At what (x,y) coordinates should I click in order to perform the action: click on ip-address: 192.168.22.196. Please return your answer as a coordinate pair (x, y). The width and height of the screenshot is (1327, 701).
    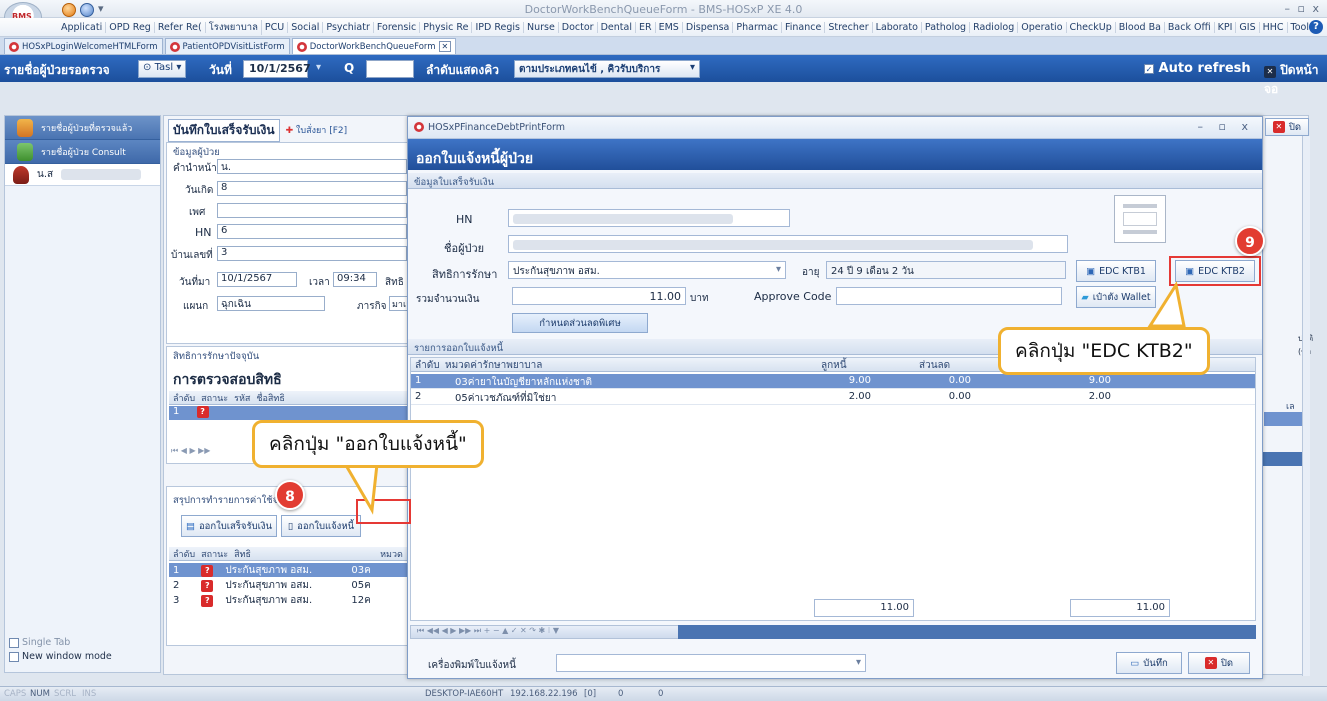
    Looking at the image, I should click on (544, 694).